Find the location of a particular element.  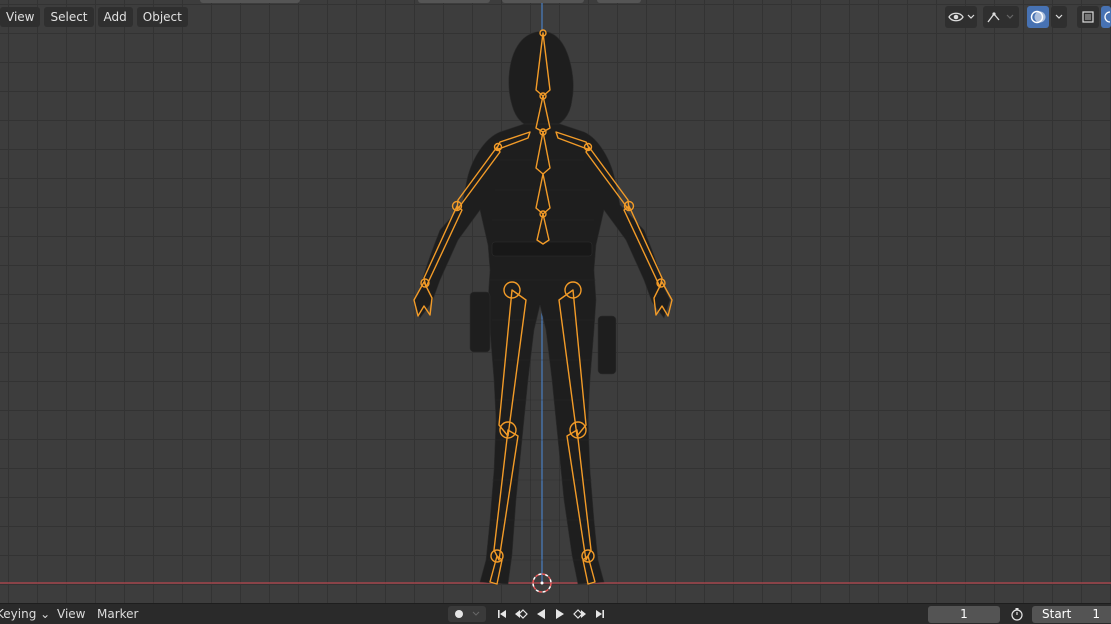

overlay-icon is located at coordinates (1038, 17).